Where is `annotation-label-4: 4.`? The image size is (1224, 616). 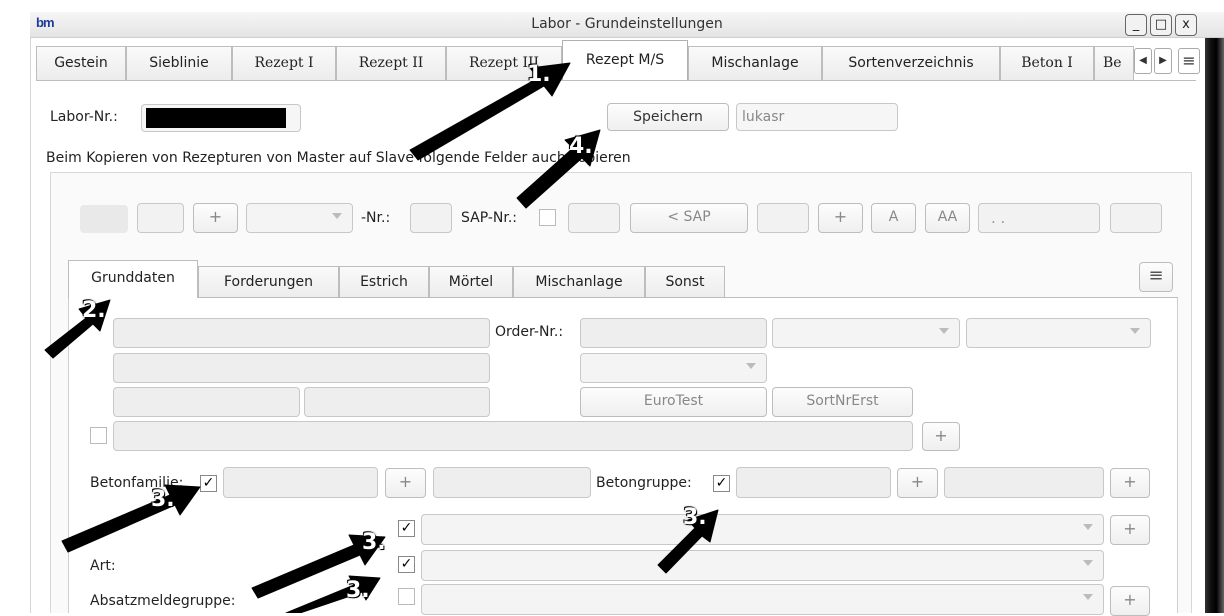 annotation-label-4: 4. is located at coordinates (581, 146).